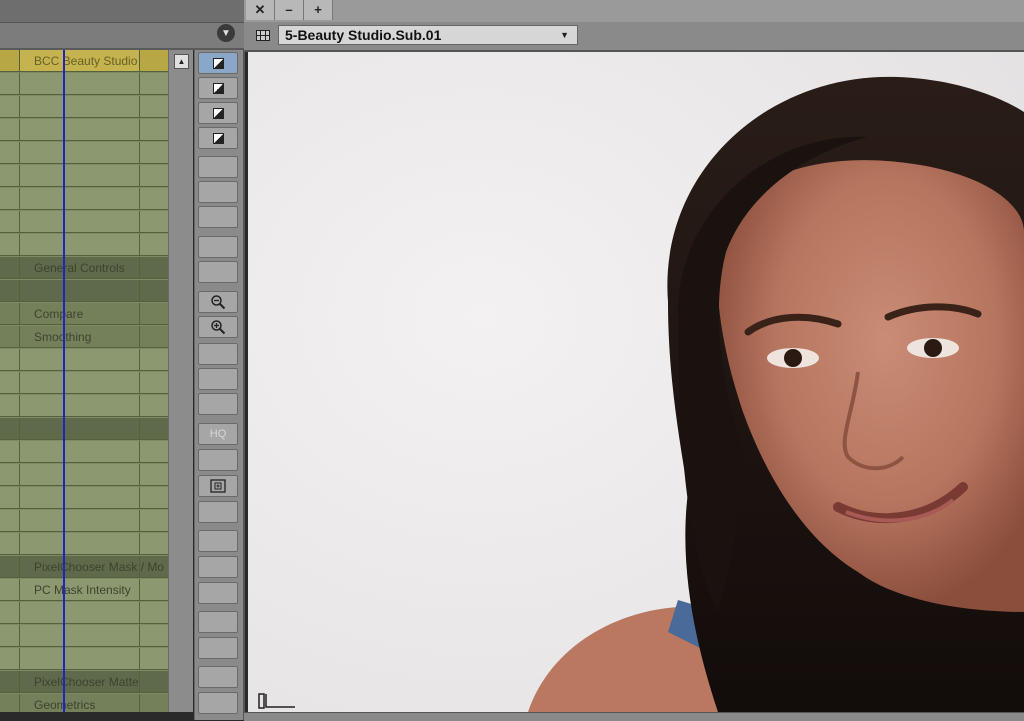 This screenshot has width=1024, height=721. What do you see at coordinates (84, 567) in the screenshot?
I see `parameter-track-row: PixelChooser Mask / Mo` at bounding box center [84, 567].